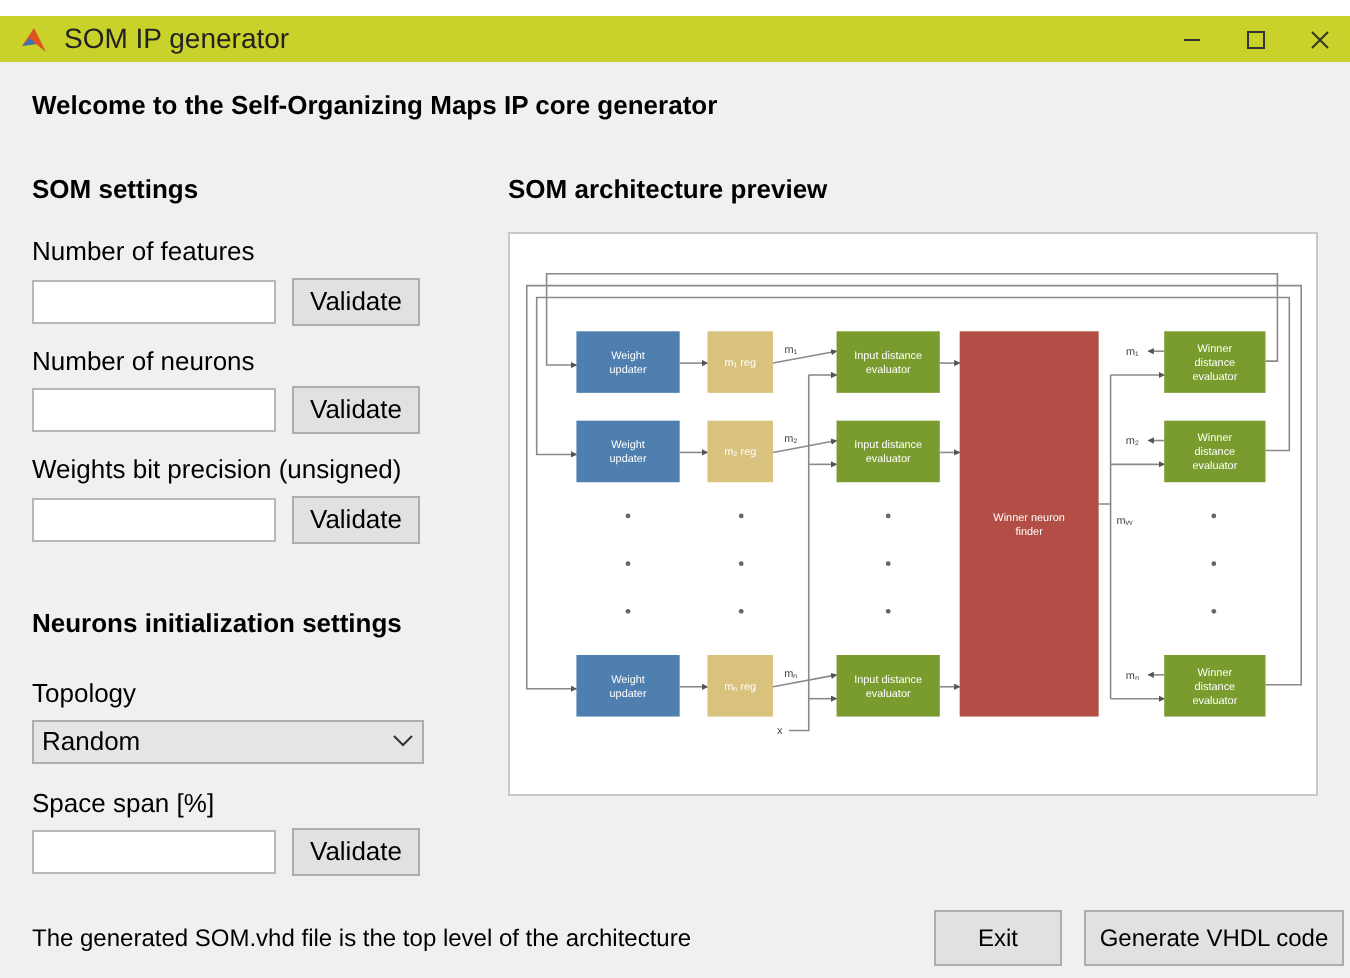 This screenshot has width=1350, height=978. Describe the element at coordinates (218, 623) in the screenshot. I see `section-heading: Neurons initialization settings` at that location.